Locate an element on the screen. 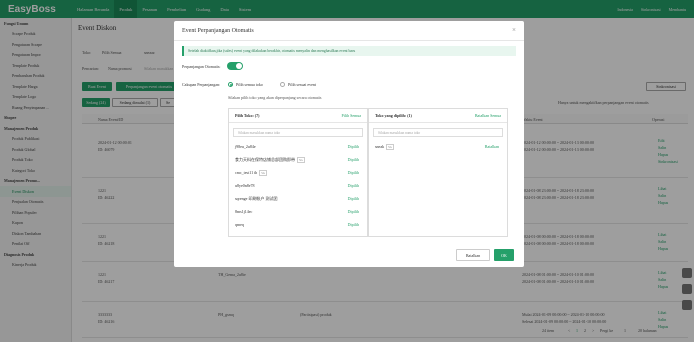  shop-list-item: cmc_test11 th SG Dipilih is located at coordinates (297, 172).